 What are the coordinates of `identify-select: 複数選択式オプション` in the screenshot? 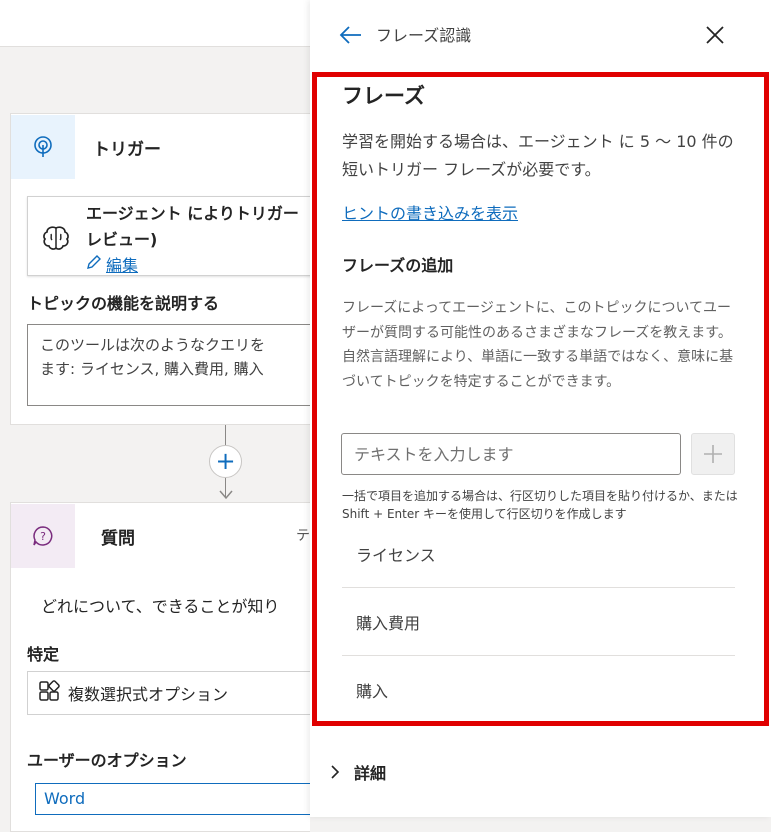 It's located at (172, 693).